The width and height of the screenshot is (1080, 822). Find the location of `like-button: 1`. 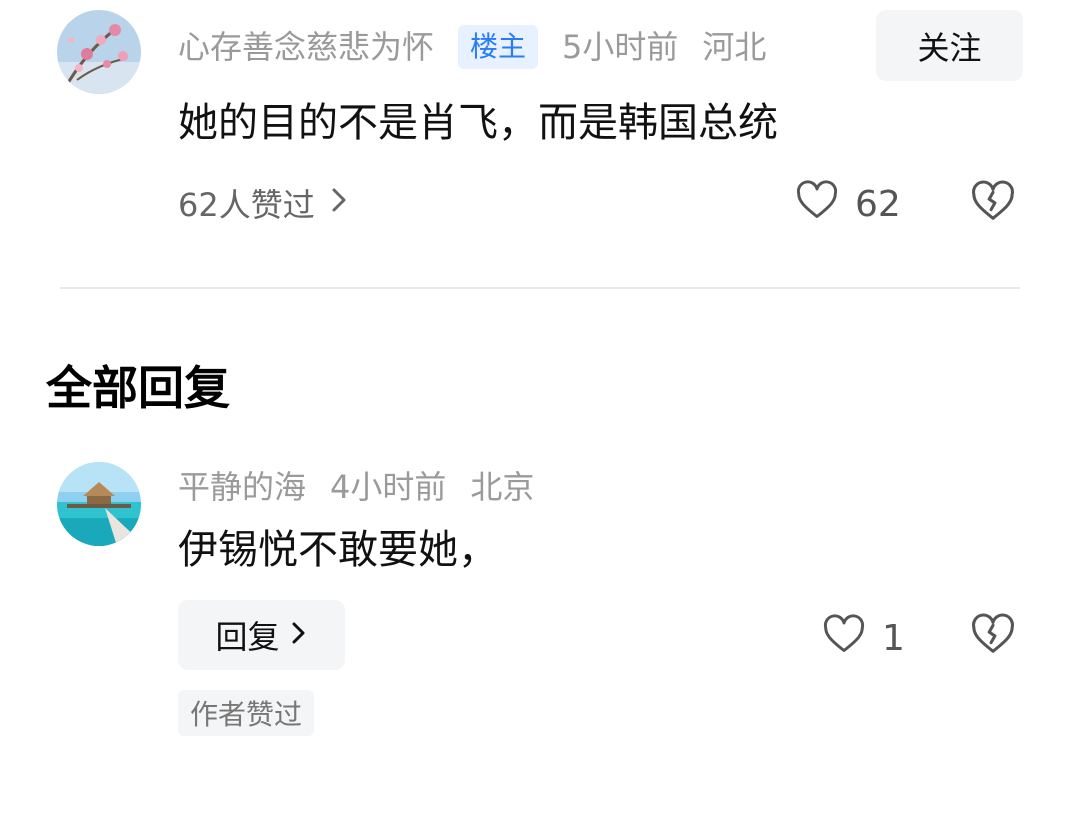

like-button: 1 is located at coordinates (863, 638).